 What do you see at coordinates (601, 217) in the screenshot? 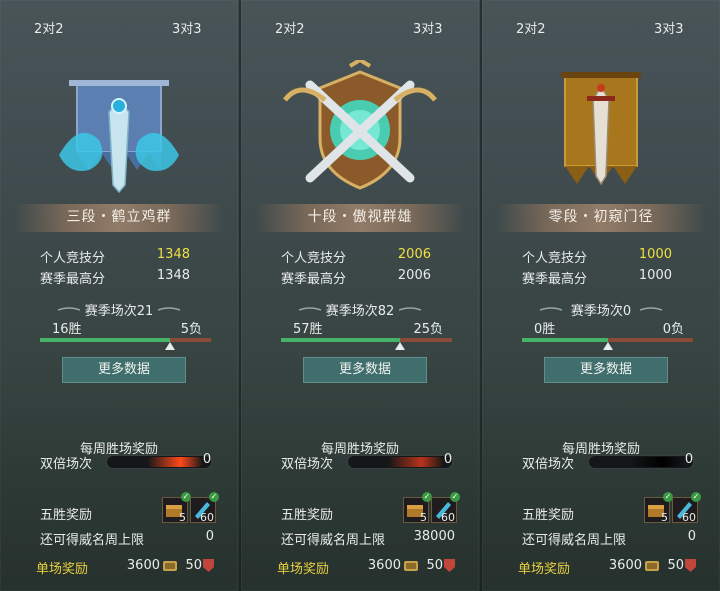
I see `rank-title: 零段・初窥门径` at bounding box center [601, 217].